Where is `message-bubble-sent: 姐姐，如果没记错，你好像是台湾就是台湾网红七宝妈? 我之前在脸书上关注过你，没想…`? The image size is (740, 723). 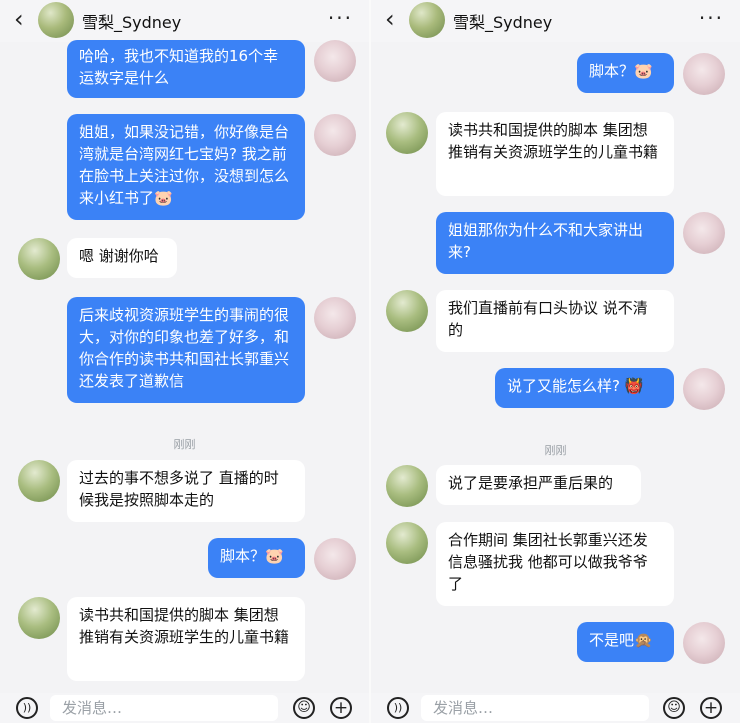
message-bubble-sent: 姐姐，如果没记错，你好像是台湾就是台湾网红七宝妈? 我之前在脸书上关注过你，没想… is located at coordinates (186, 167).